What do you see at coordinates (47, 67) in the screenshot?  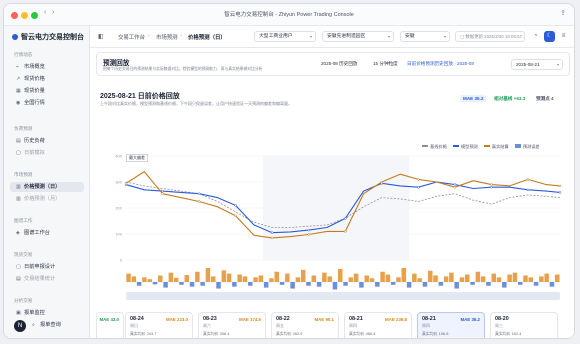 I see `sidebar-item-market-overview: ⌁ 市场概览` at bounding box center [47, 67].